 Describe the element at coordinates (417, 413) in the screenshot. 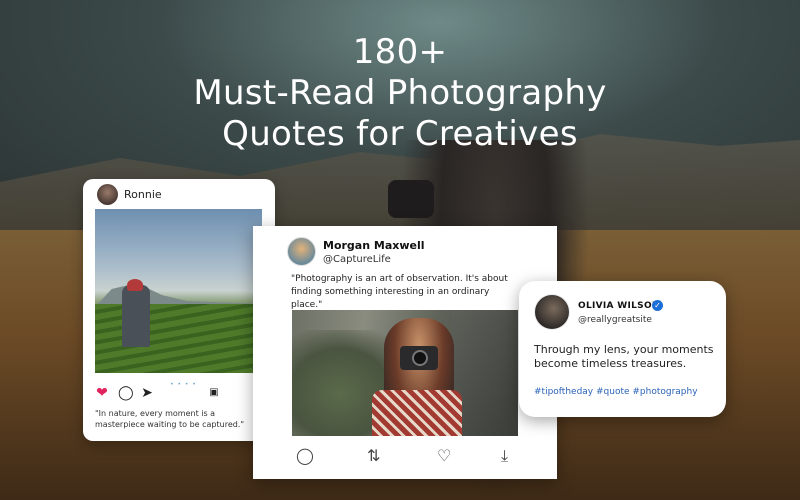

I see `photo-scarf` at that location.